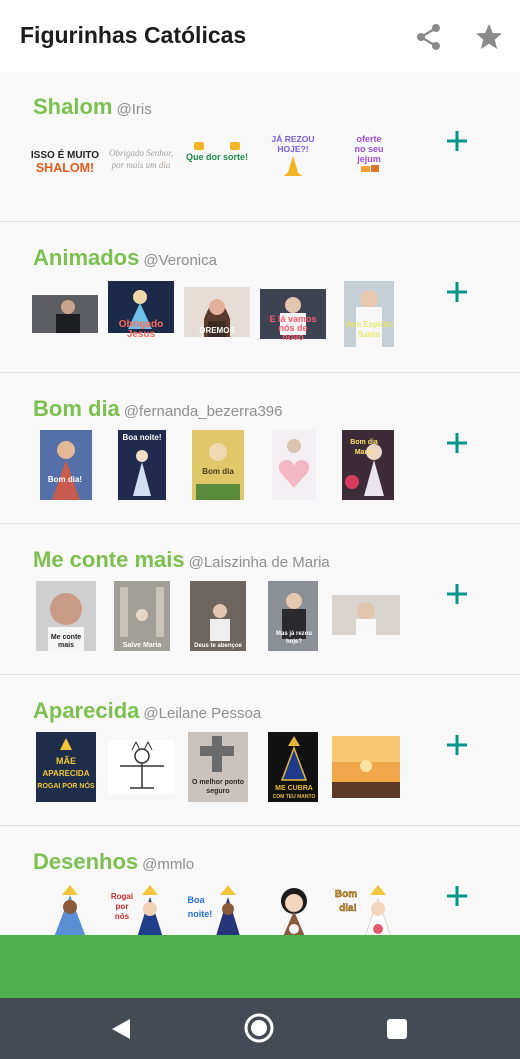 This screenshot has height=1059, width=520. Describe the element at coordinates (294, 642) in the screenshot. I see `sticker-text: hoje?` at that location.